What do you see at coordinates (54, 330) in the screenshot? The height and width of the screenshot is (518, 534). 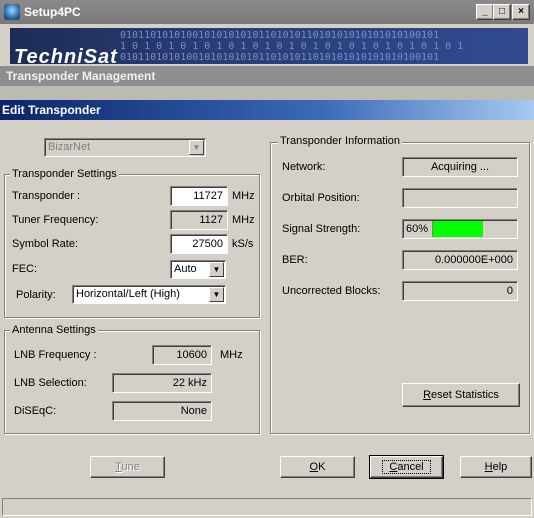 I see `antenna-settings-title: Antenna Settings` at bounding box center [54, 330].